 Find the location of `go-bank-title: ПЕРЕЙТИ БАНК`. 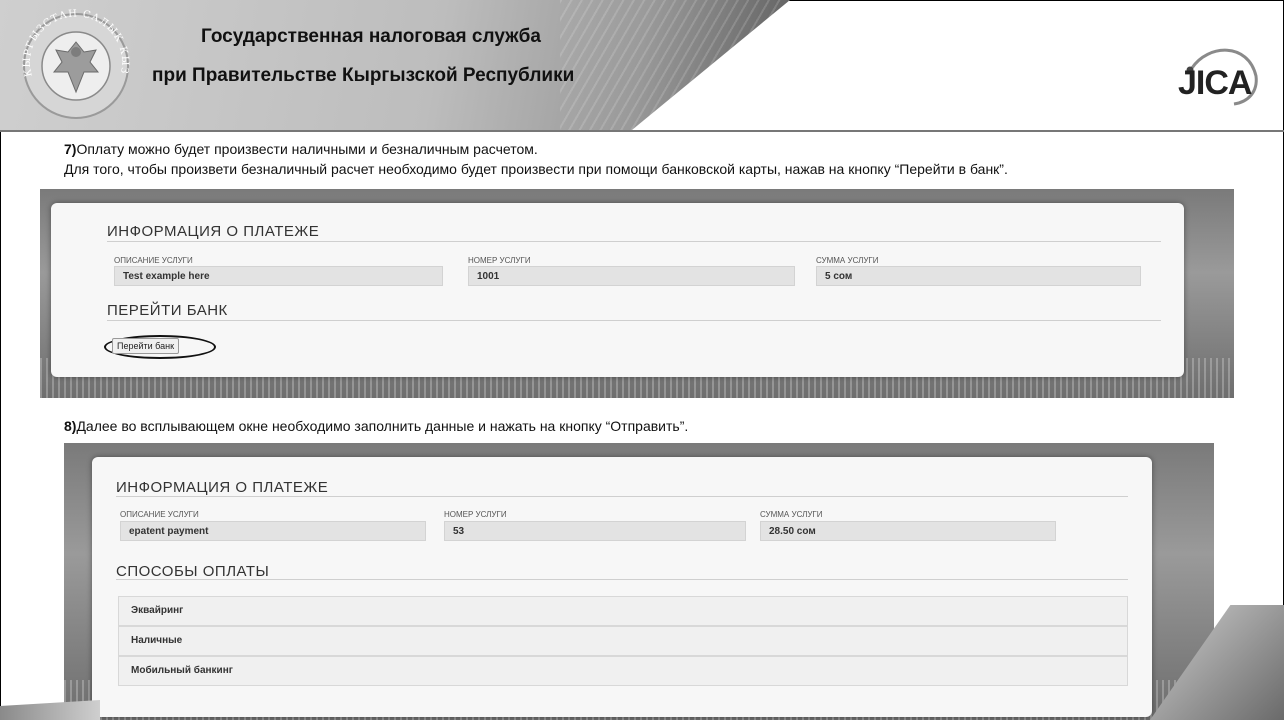

go-bank-title: ПЕРЕЙТИ БАНК is located at coordinates (167, 310).